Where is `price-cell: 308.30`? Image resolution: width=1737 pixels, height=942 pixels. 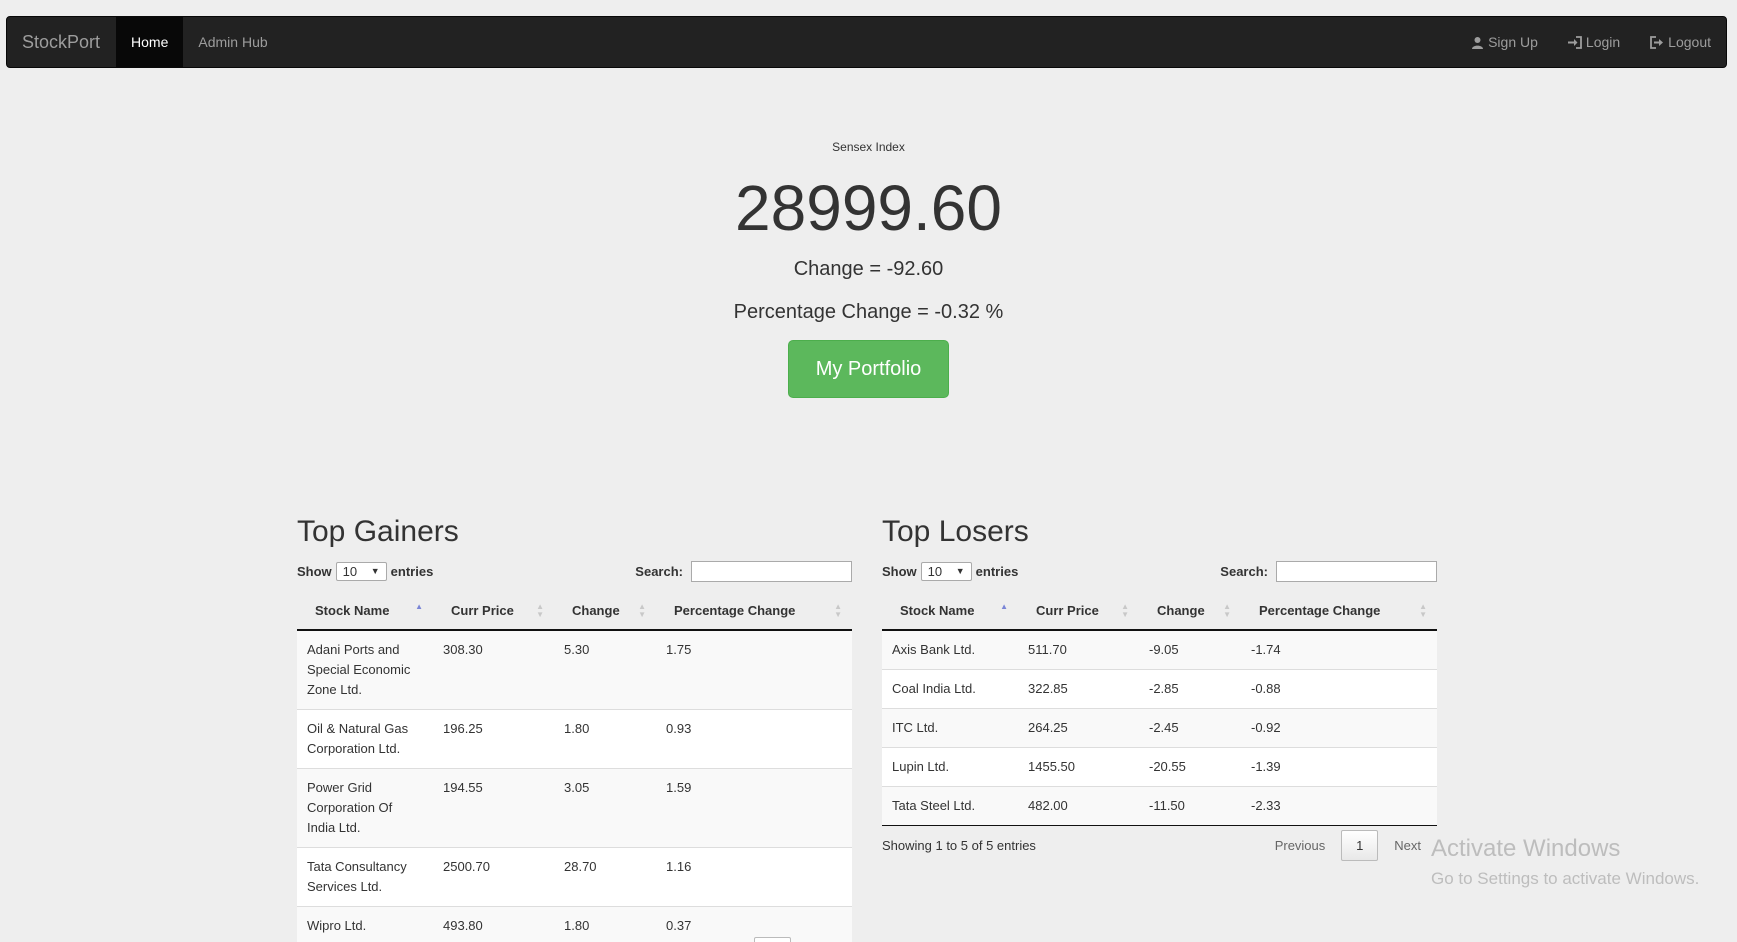 price-cell: 308.30 is located at coordinates (463, 649).